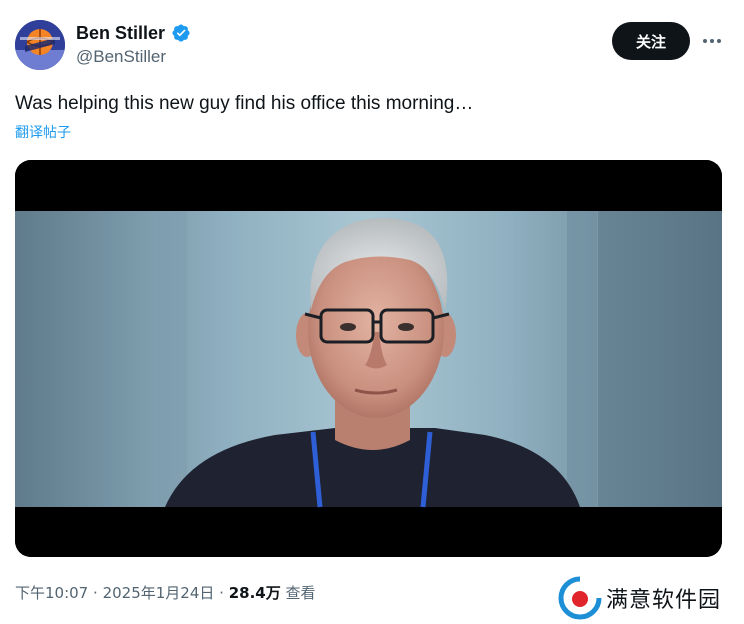 Image resolution: width=744 pixels, height=624 pixels. I want to click on author-info: Ben Stiller @BenStiller, so click(133, 44).